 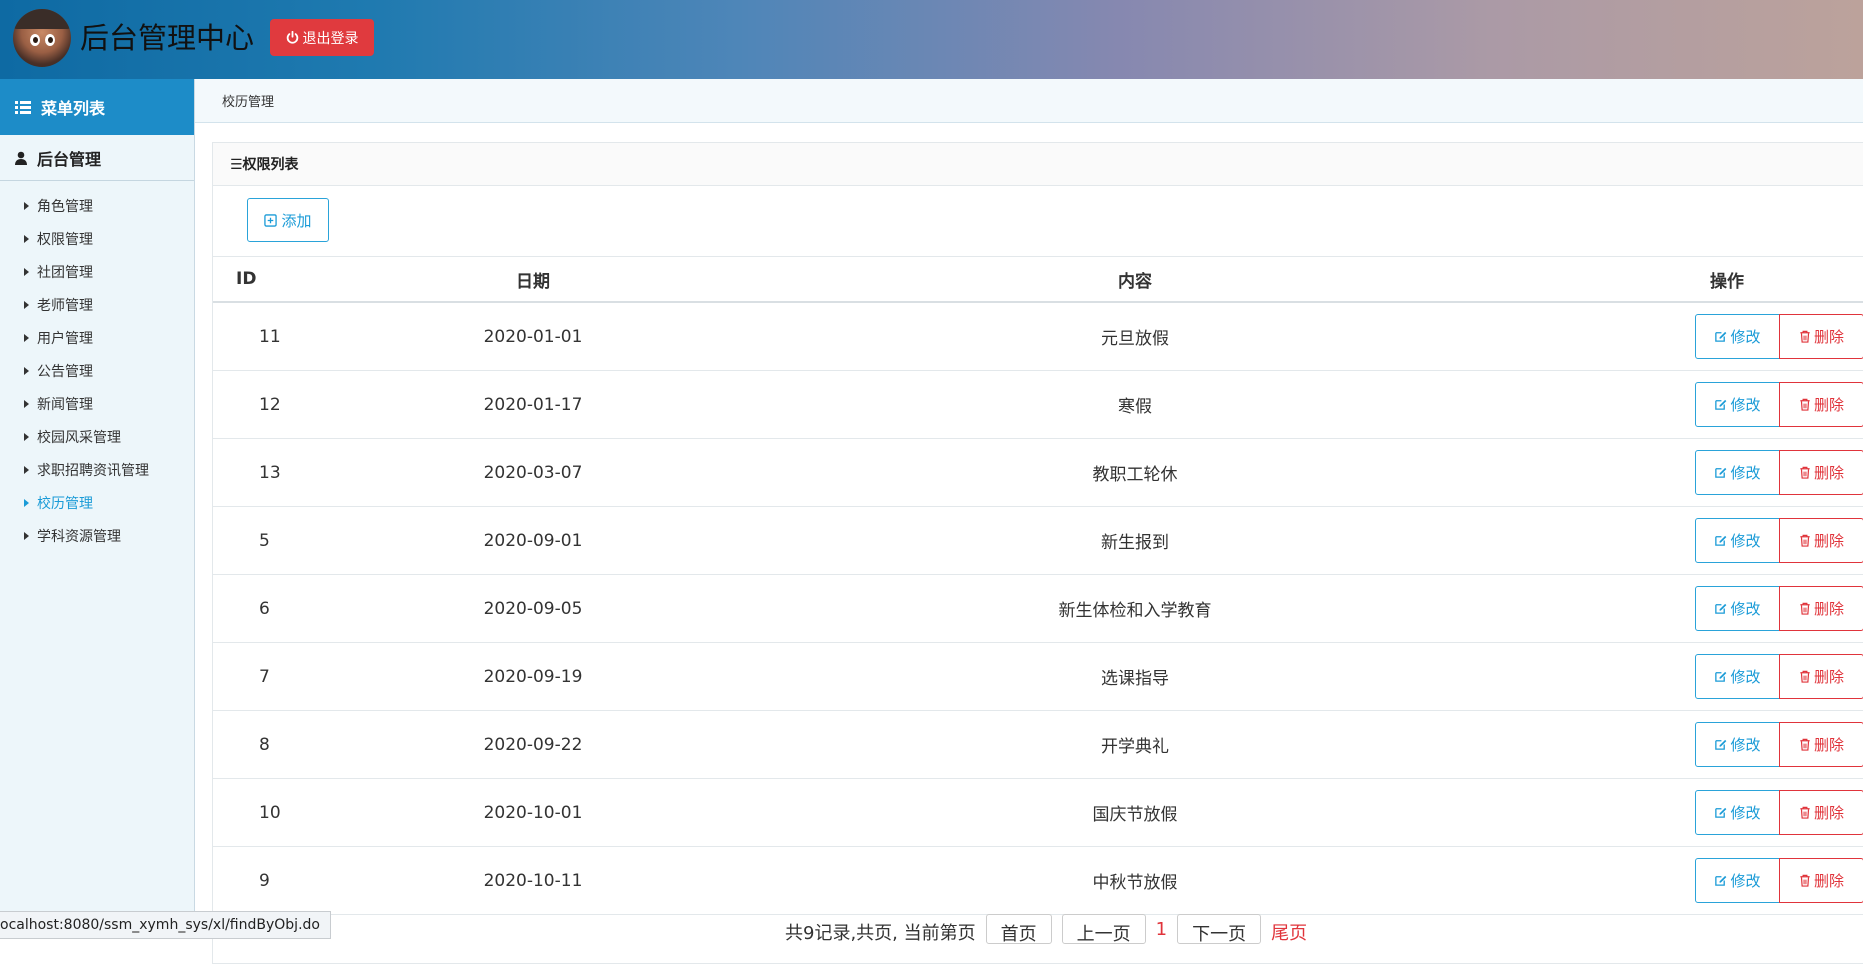 What do you see at coordinates (21, 158) in the screenshot?
I see `user-icon` at bounding box center [21, 158].